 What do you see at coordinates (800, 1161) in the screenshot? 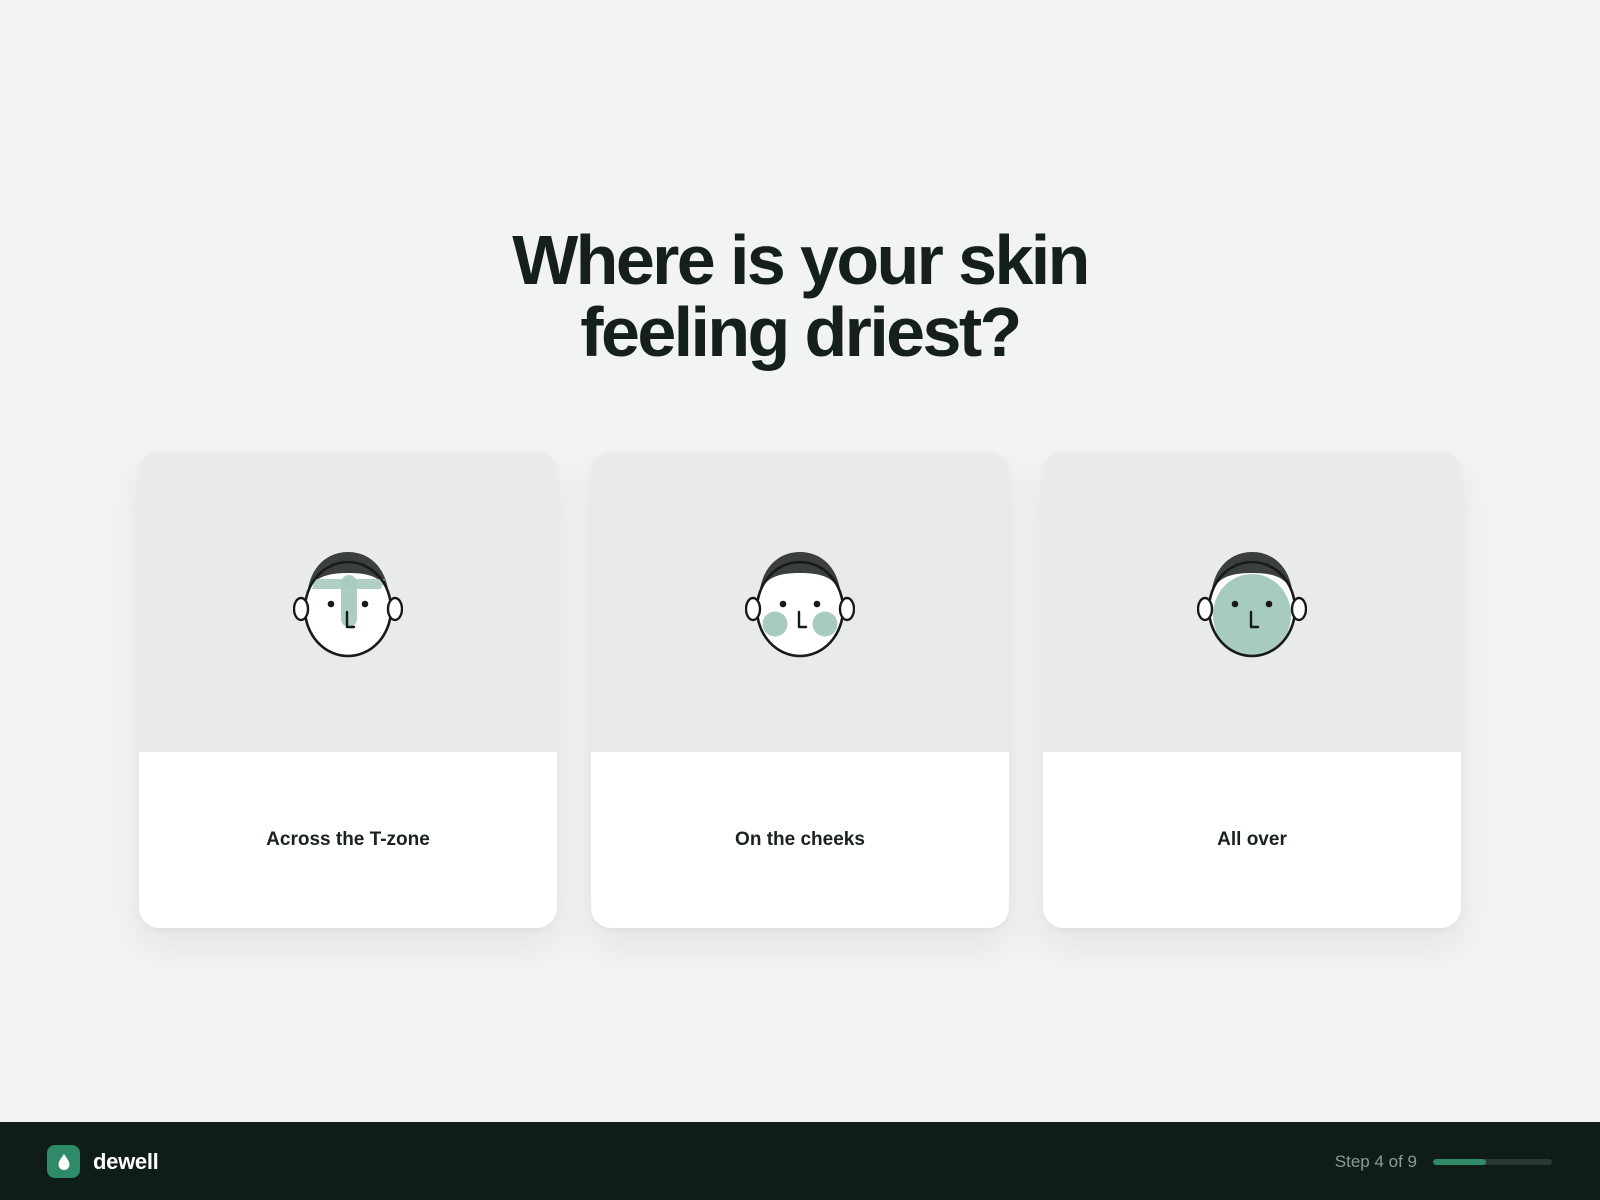
I see `footer-bar: dewell Step 4 of 9` at bounding box center [800, 1161].